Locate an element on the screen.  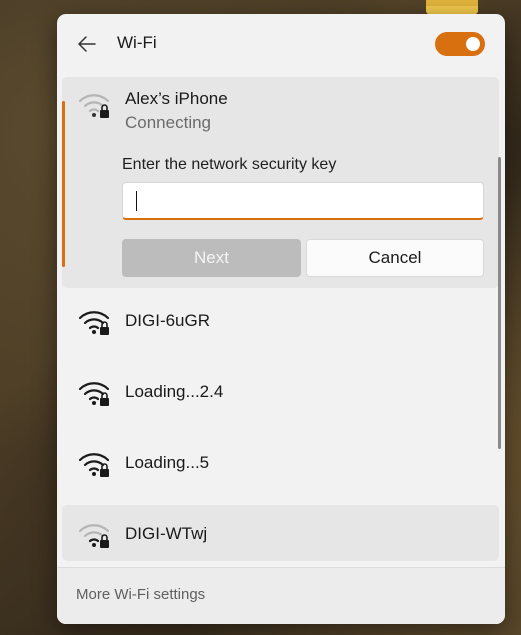
back-button is located at coordinates (87, 44).